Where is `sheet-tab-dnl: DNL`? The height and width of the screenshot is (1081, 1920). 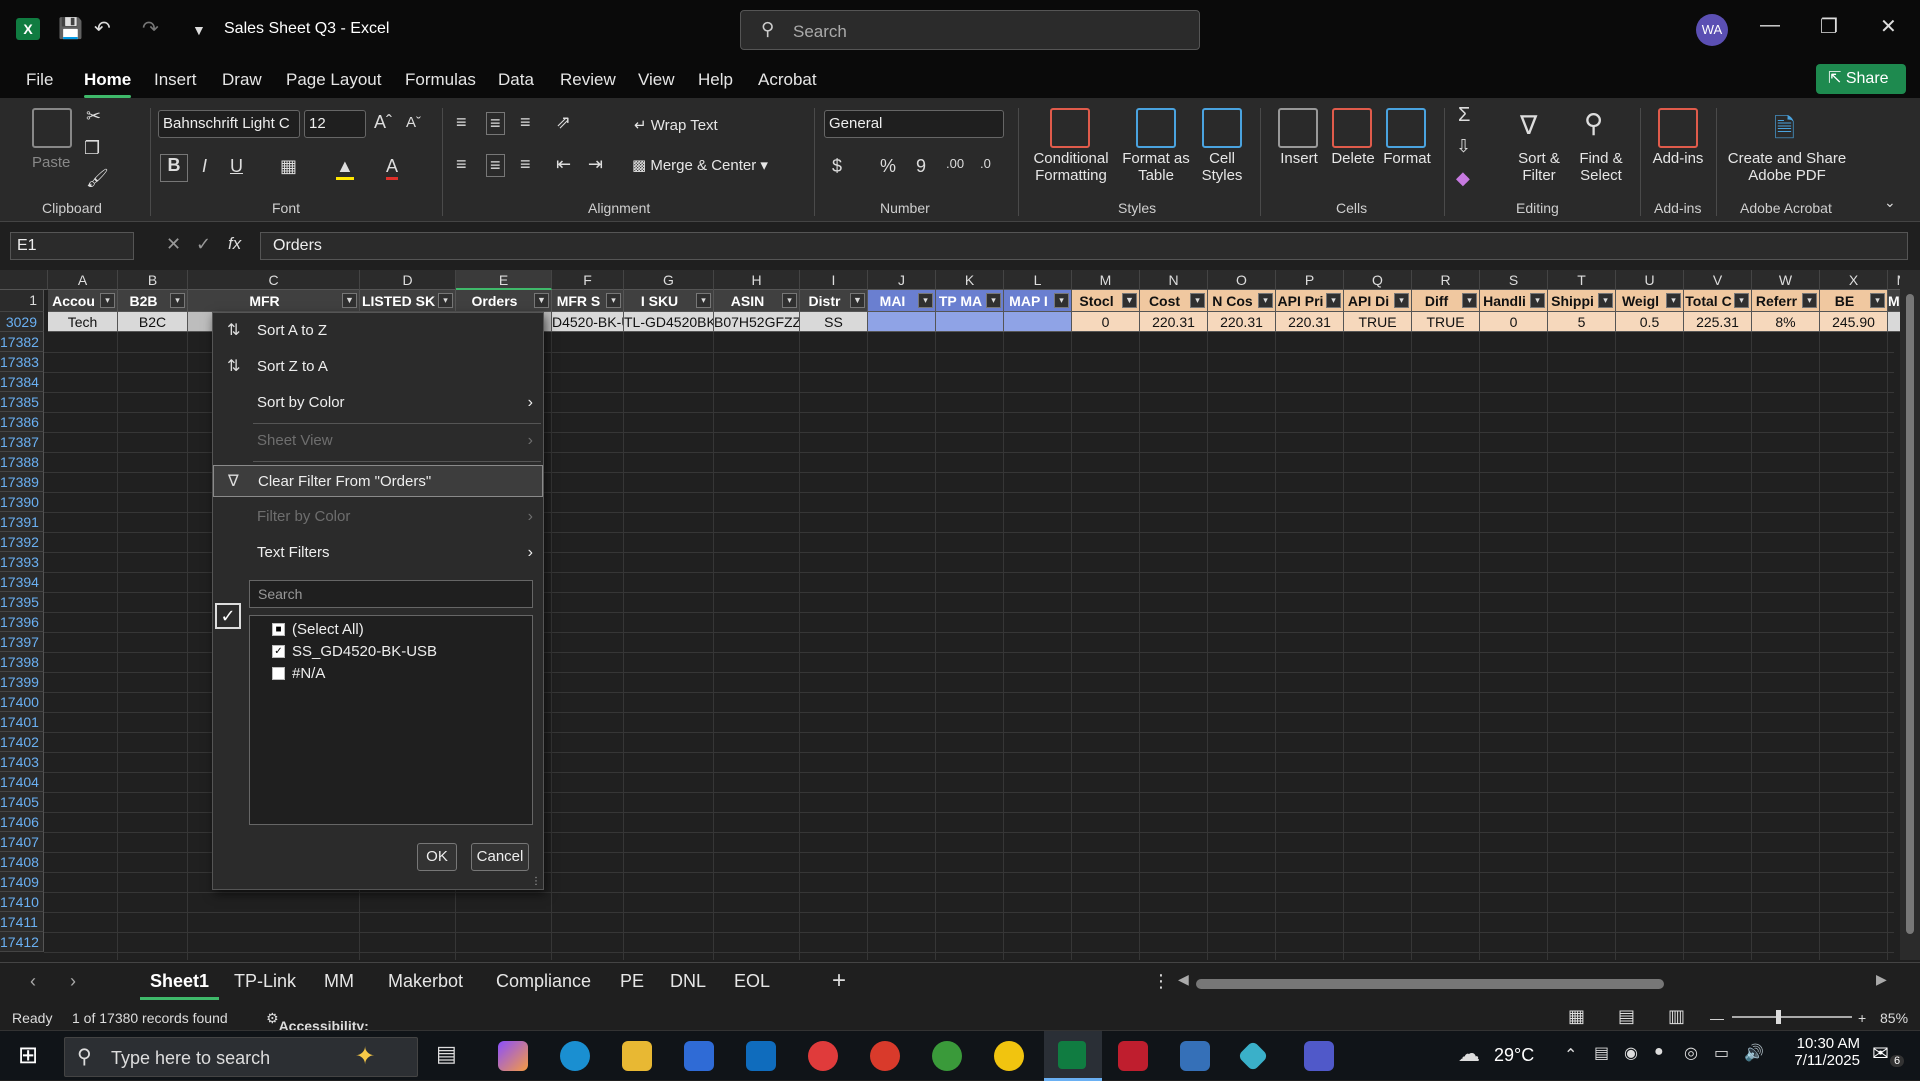
sheet-tab-dnl: DNL is located at coordinates (688, 981).